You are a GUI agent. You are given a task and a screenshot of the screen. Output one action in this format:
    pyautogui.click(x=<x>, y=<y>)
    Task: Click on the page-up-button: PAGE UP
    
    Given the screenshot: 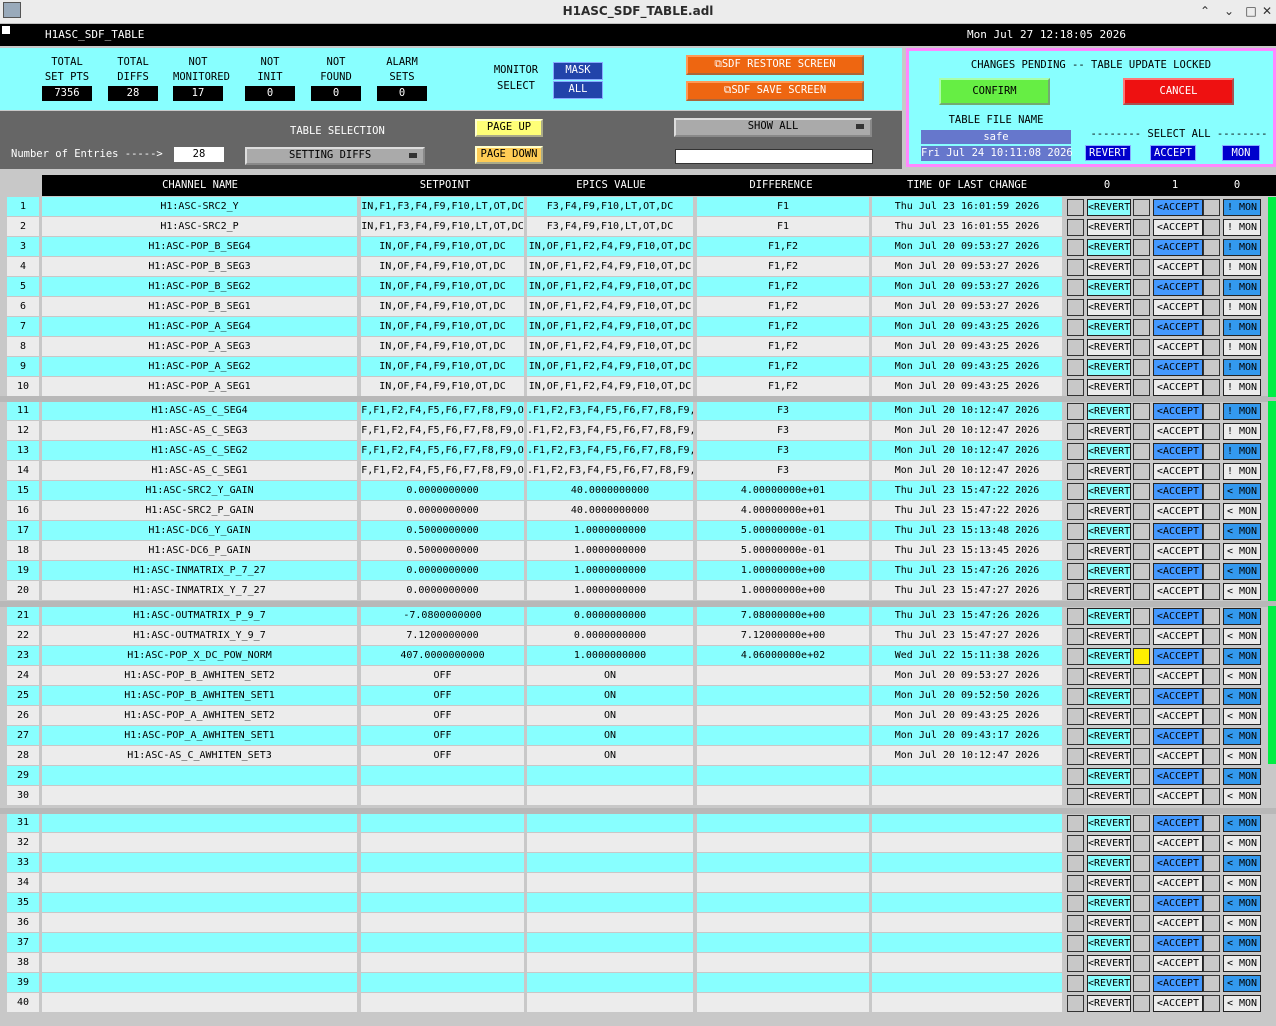 What is the action you would take?
    pyautogui.click(x=509, y=128)
    